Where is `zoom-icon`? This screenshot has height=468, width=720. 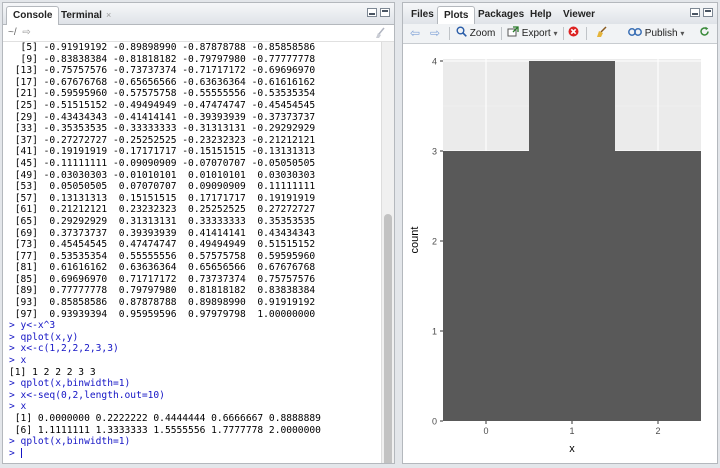
zoom-icon is located at coordinates (461, 31).